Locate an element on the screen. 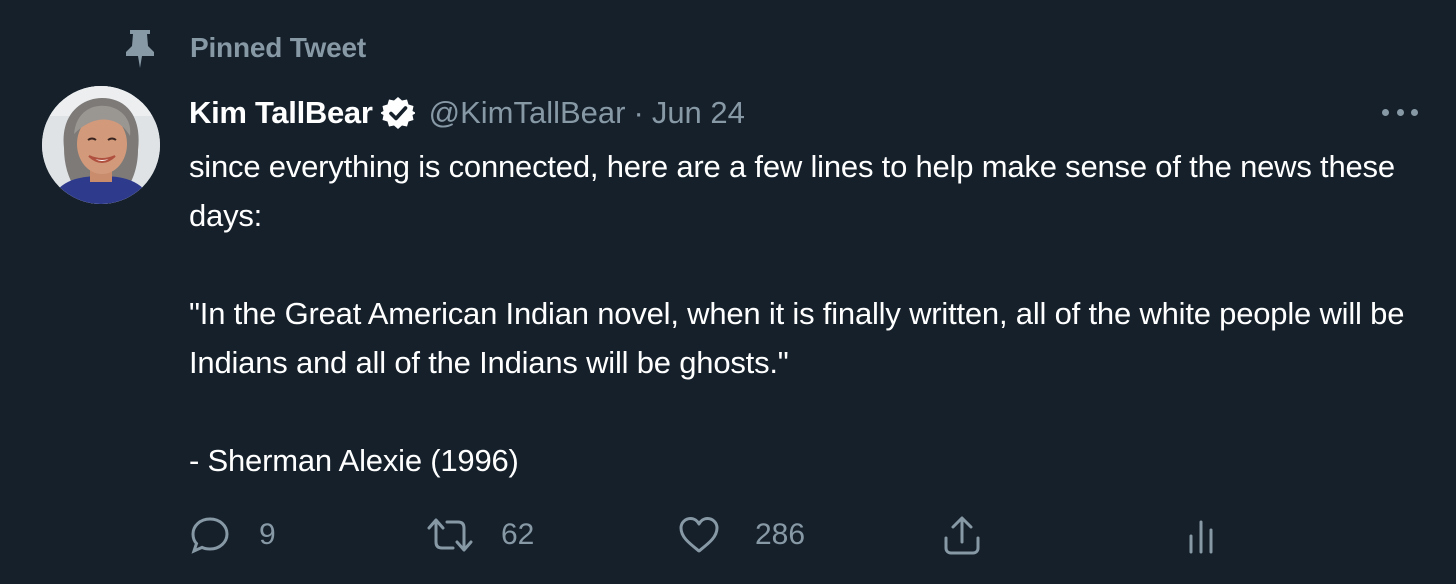  reply-count: 9 is located at coordinates (267, 534).